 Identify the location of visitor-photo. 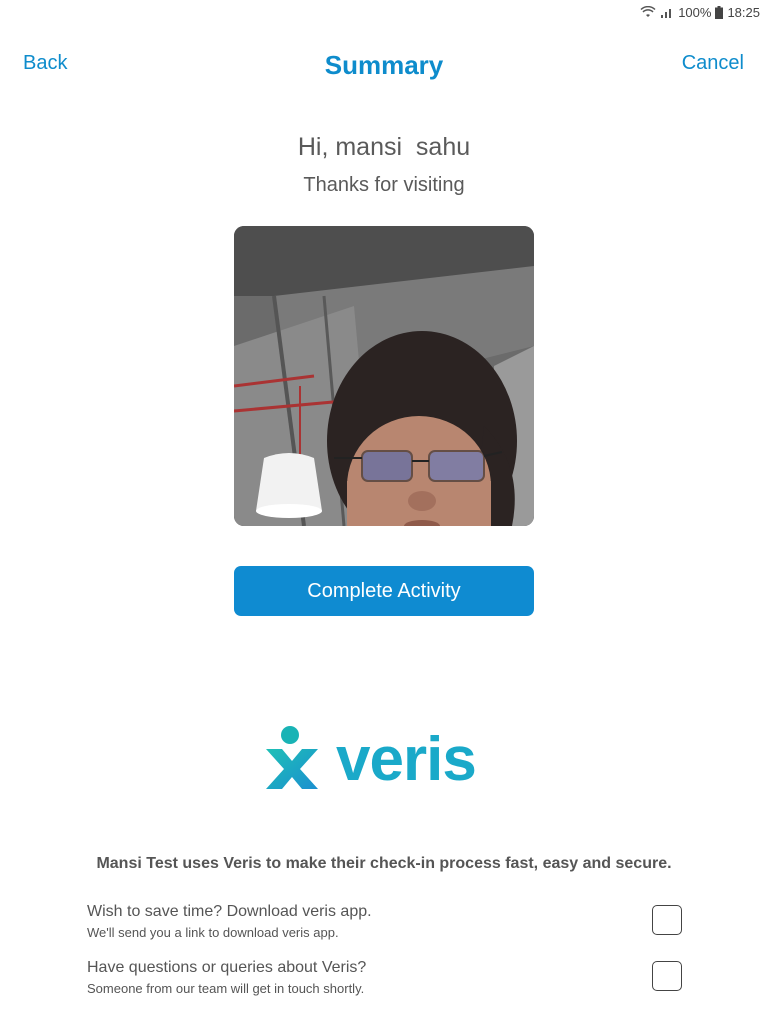
(384, 376).